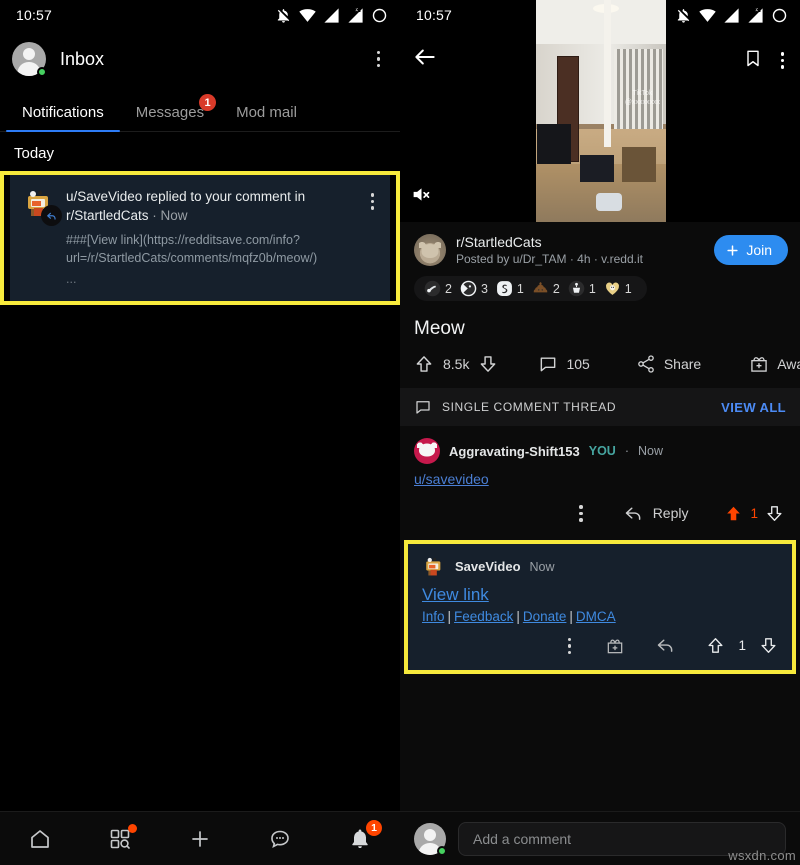  I want to click on tab-mod-mail: Mod mail, so click(266, 117).